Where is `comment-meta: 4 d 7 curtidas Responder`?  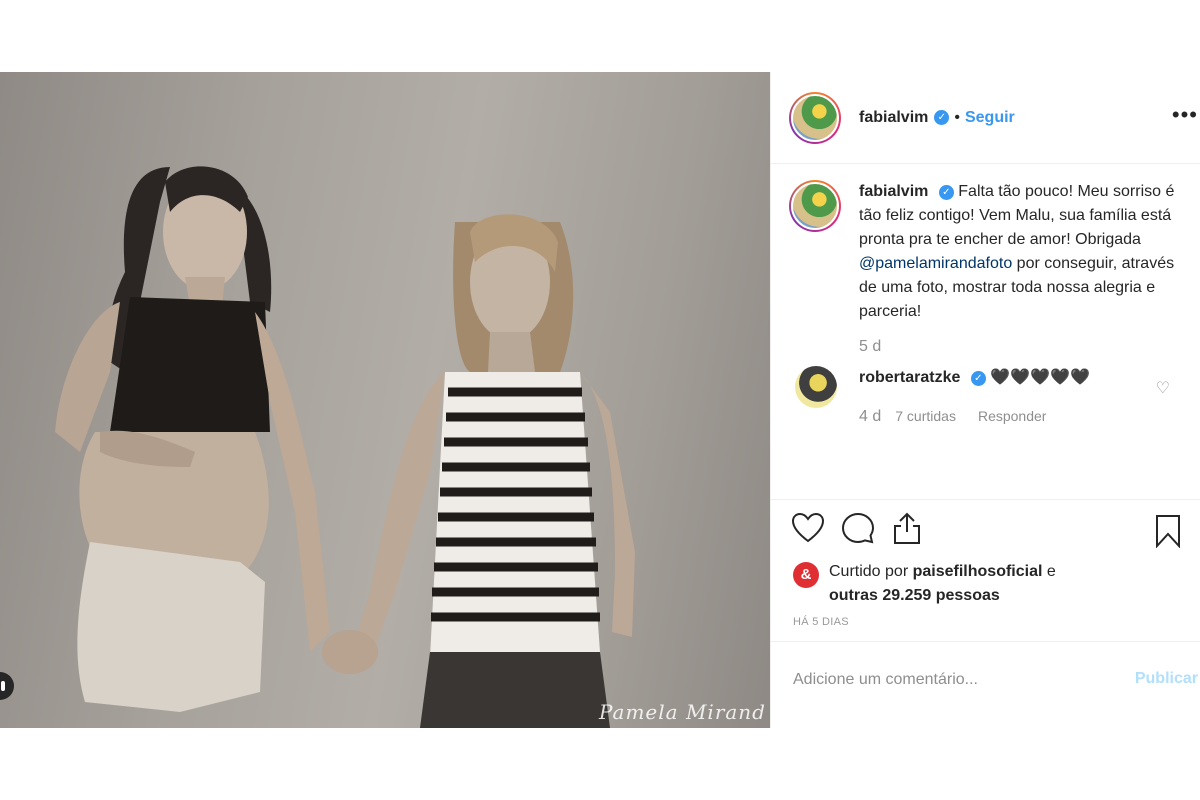 comment-meta: 4 d 7 curtidas Responder is located at coordinates (974, 417).